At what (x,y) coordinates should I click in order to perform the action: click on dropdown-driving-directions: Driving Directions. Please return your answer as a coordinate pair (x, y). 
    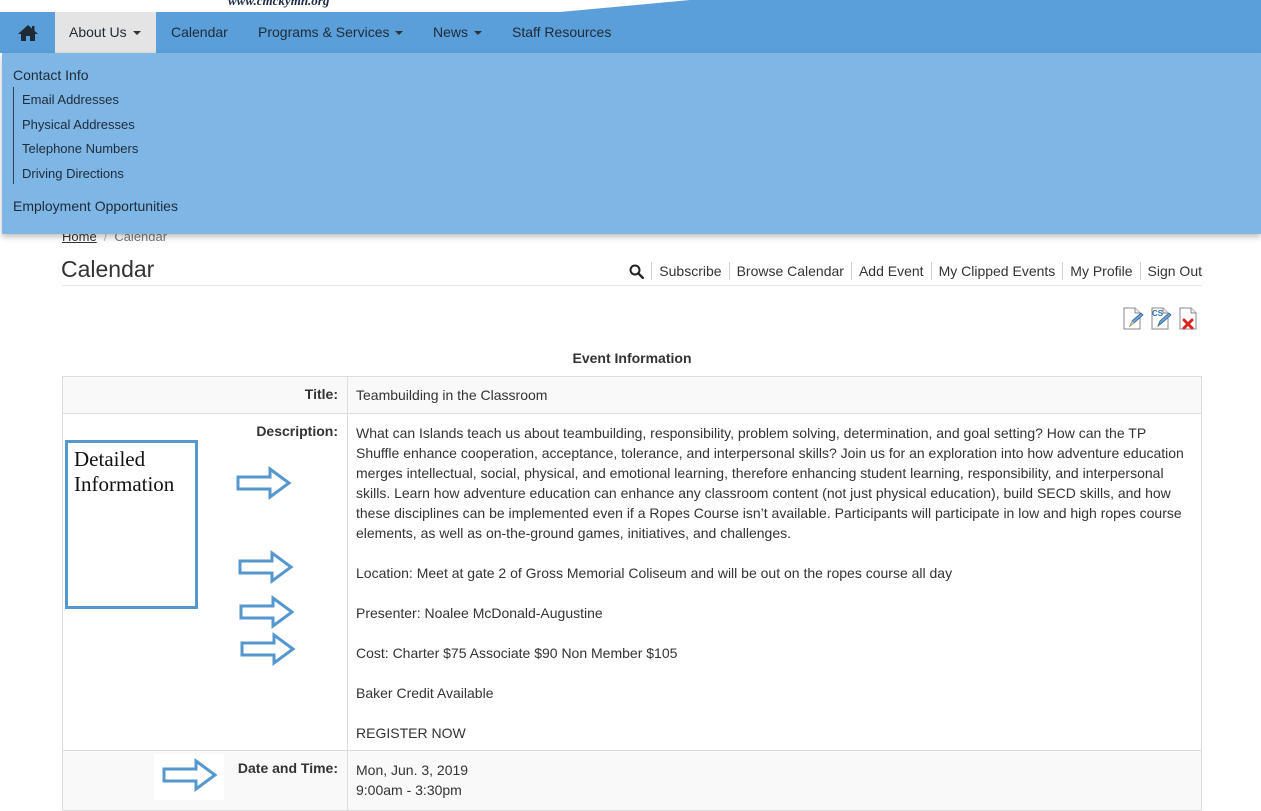
    Looking at the image, I should click on (73, 173).